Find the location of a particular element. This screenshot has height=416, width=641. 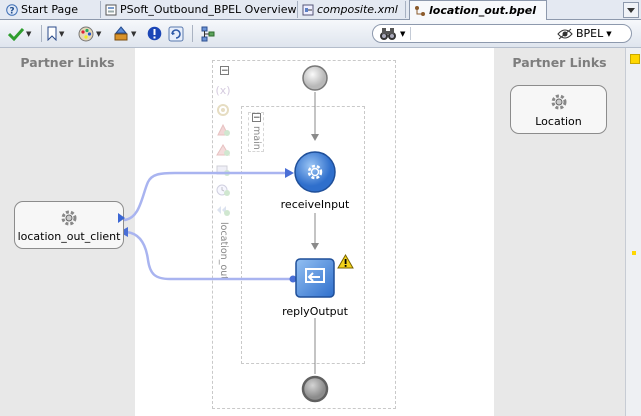

tab-location-out-bpel: location_out.bpel is located at coordinates (478, 10).